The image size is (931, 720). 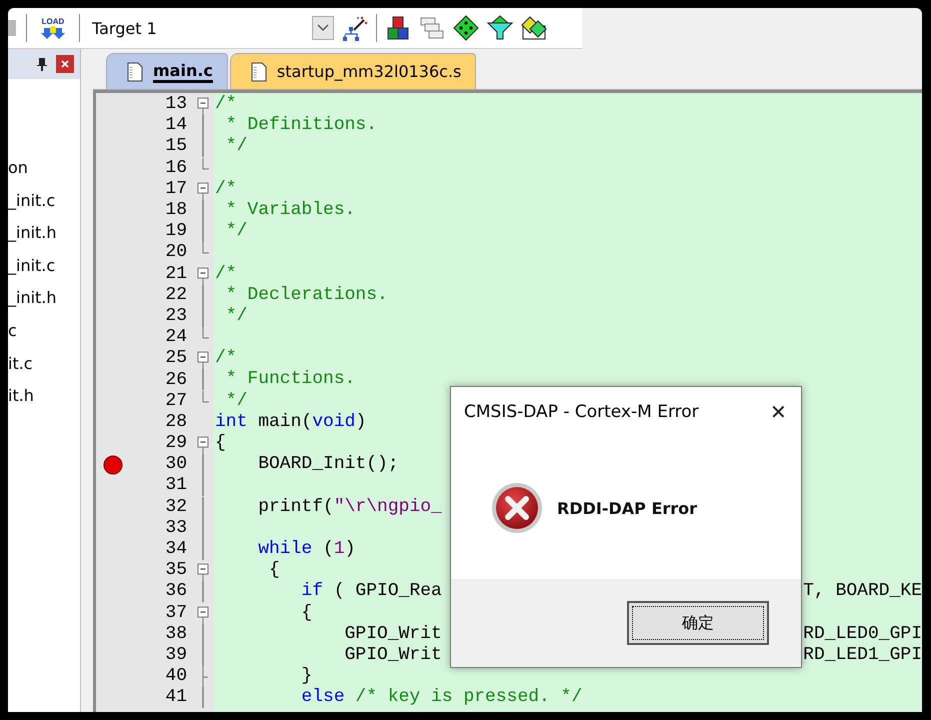 What do you see at coordinates (167, 71) in the screenshot?
I see `file-tab: main.c` at bounding box center [167, 71].